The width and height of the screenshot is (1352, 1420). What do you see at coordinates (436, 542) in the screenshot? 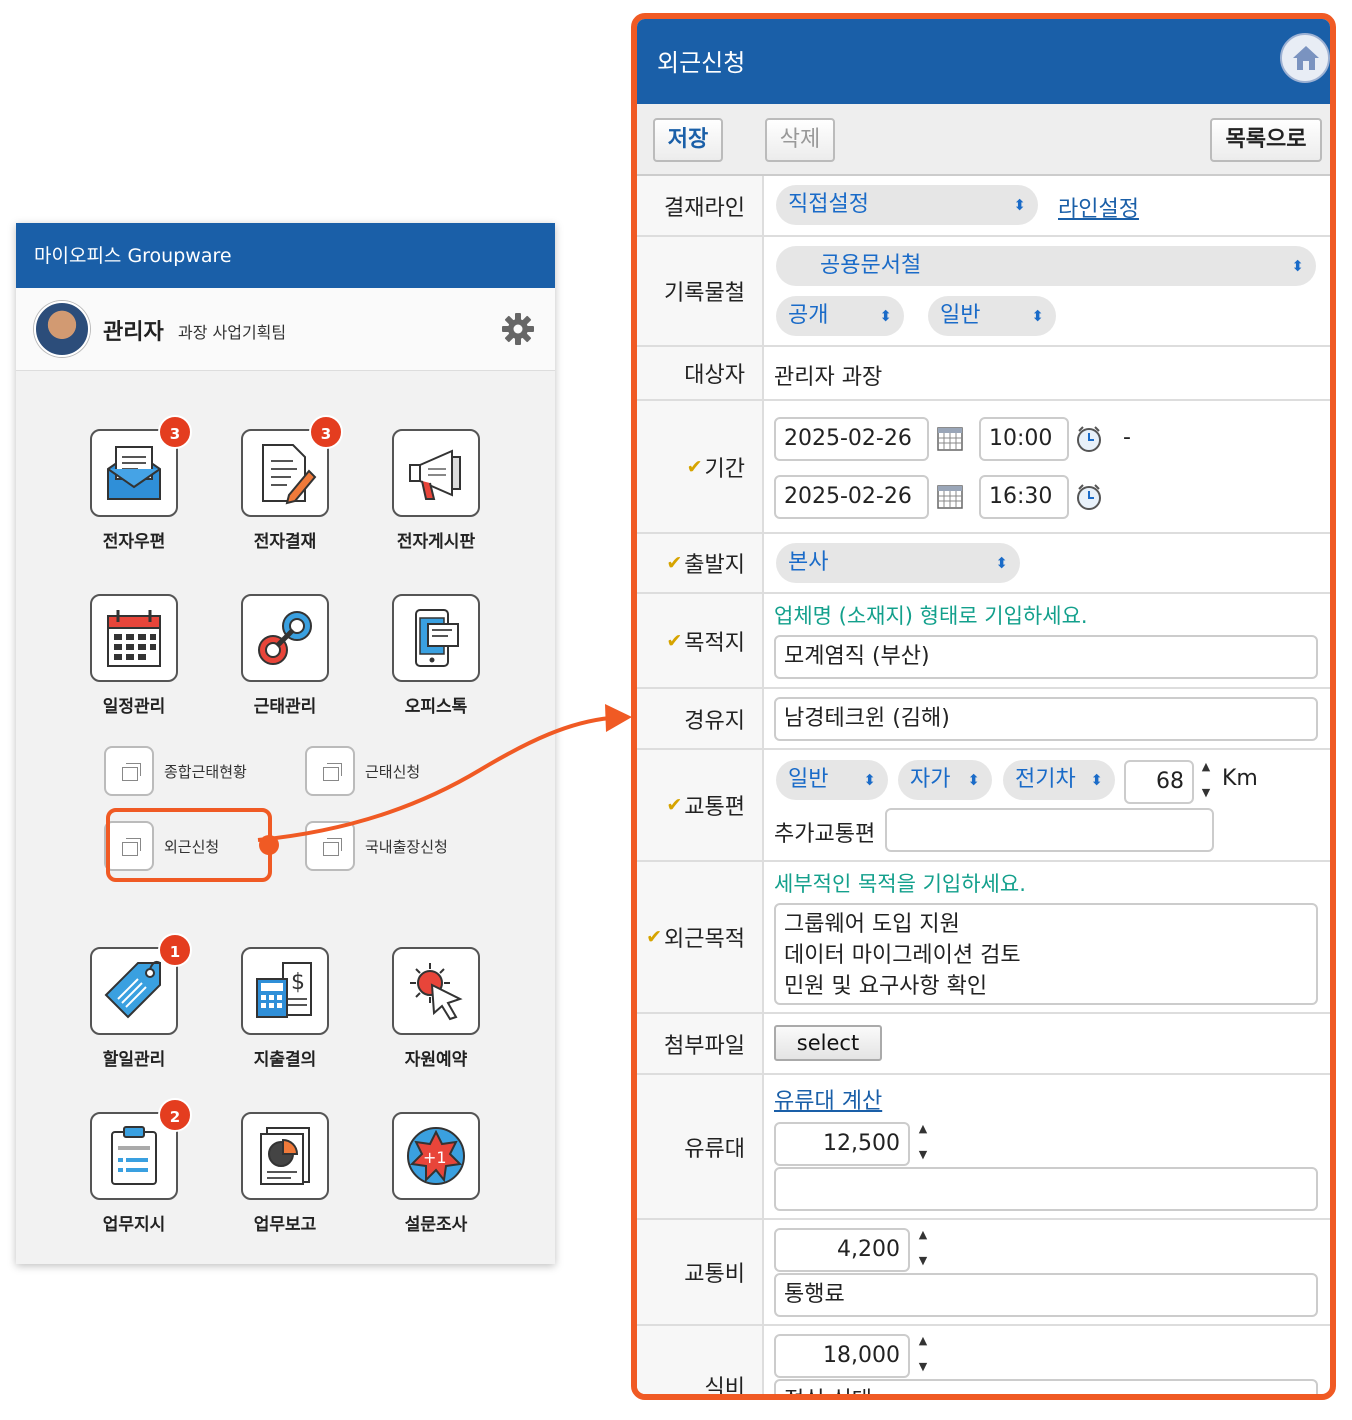
I see `app-label: 전자게시판` at bounding box center [436, 542].